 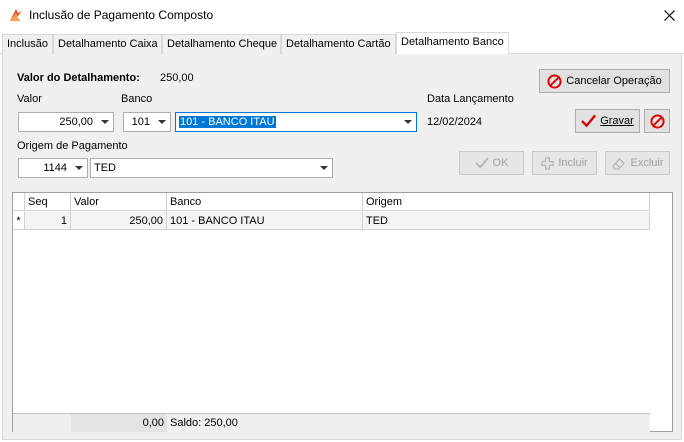 What do you see at coordinates (137, 99) in the screenshot?
I see `banco-label: Banco` at bounding box center [137, 99].